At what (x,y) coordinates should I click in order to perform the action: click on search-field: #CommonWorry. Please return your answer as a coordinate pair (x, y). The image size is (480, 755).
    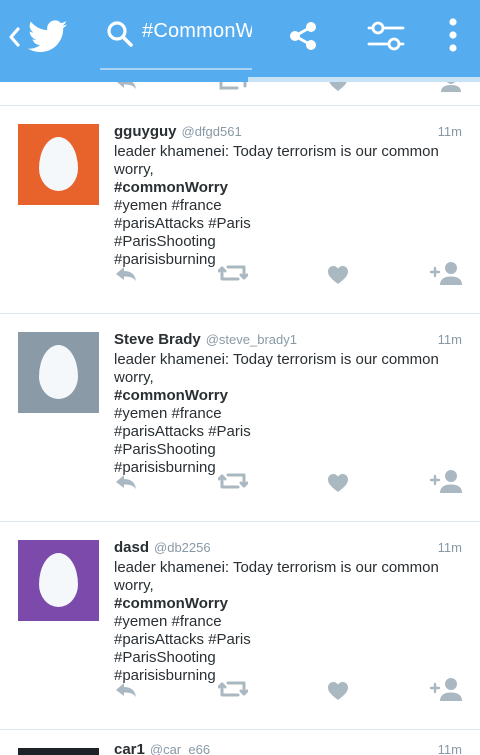
    Looking at the image, I should click on (176, 42).